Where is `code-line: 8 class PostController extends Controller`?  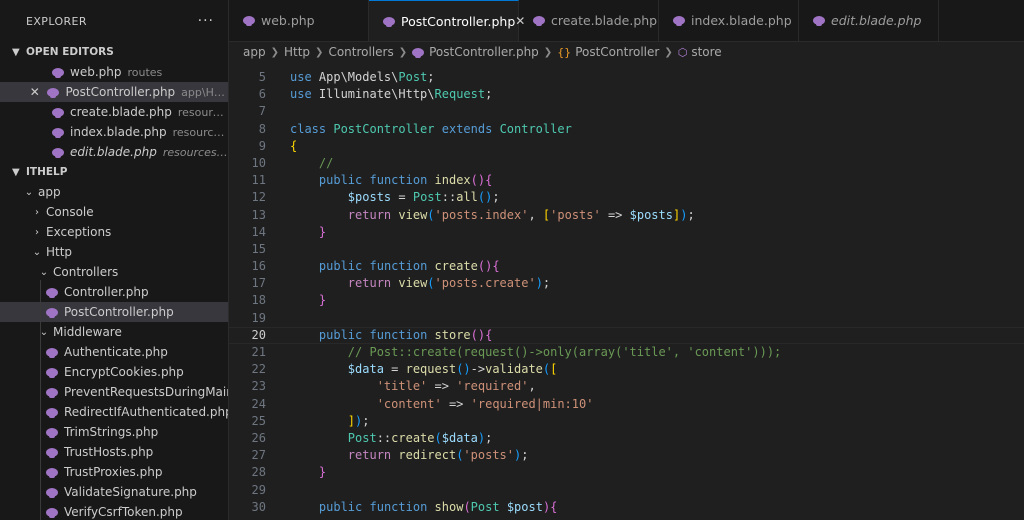 code-line: 8 class PostController extends Controller is located at coordinates (626, 129).